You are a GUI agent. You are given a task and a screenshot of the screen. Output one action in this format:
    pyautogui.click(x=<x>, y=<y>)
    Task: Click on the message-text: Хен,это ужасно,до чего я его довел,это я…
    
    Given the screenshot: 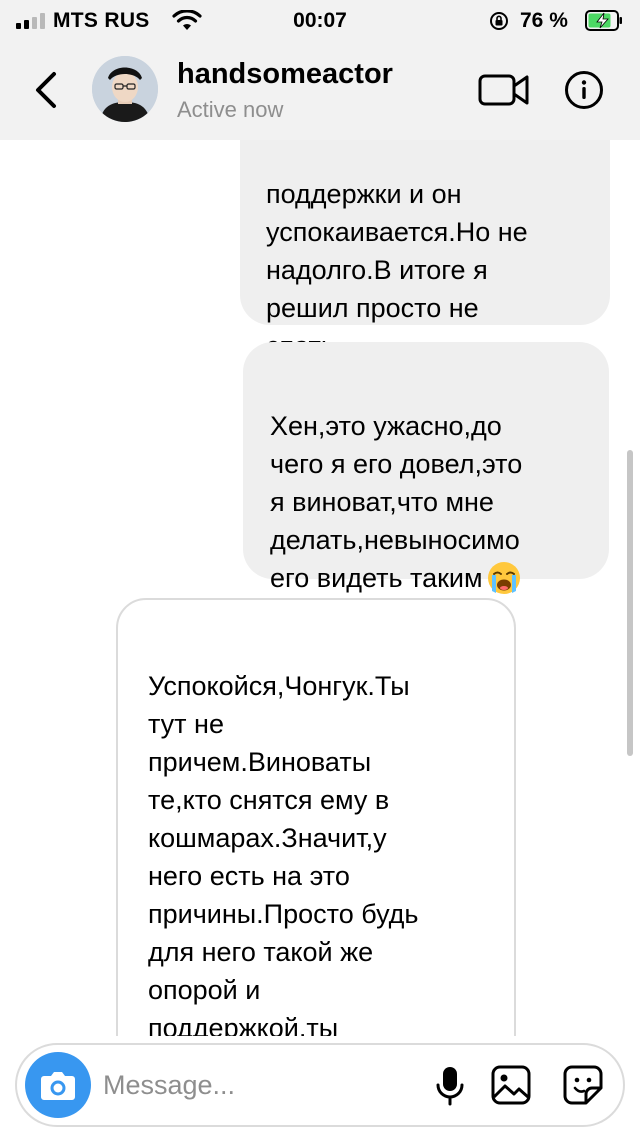 What is the action you would take?
    pyautogui.click(x=396, y=502)
    